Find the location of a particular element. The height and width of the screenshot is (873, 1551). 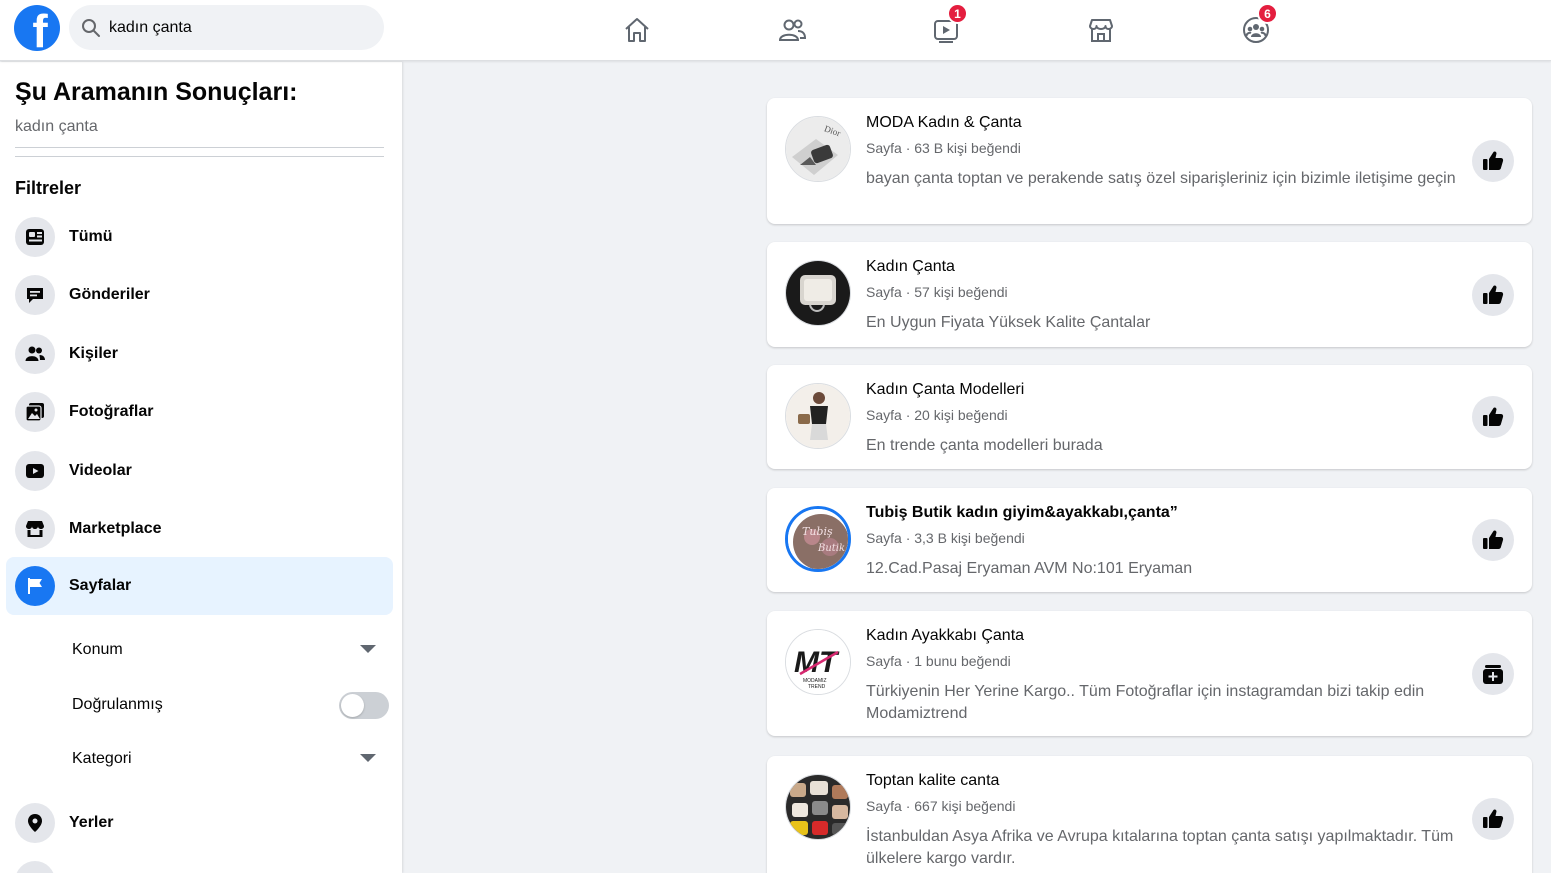

facebook-logo: f is located at coordinates (37, 28).